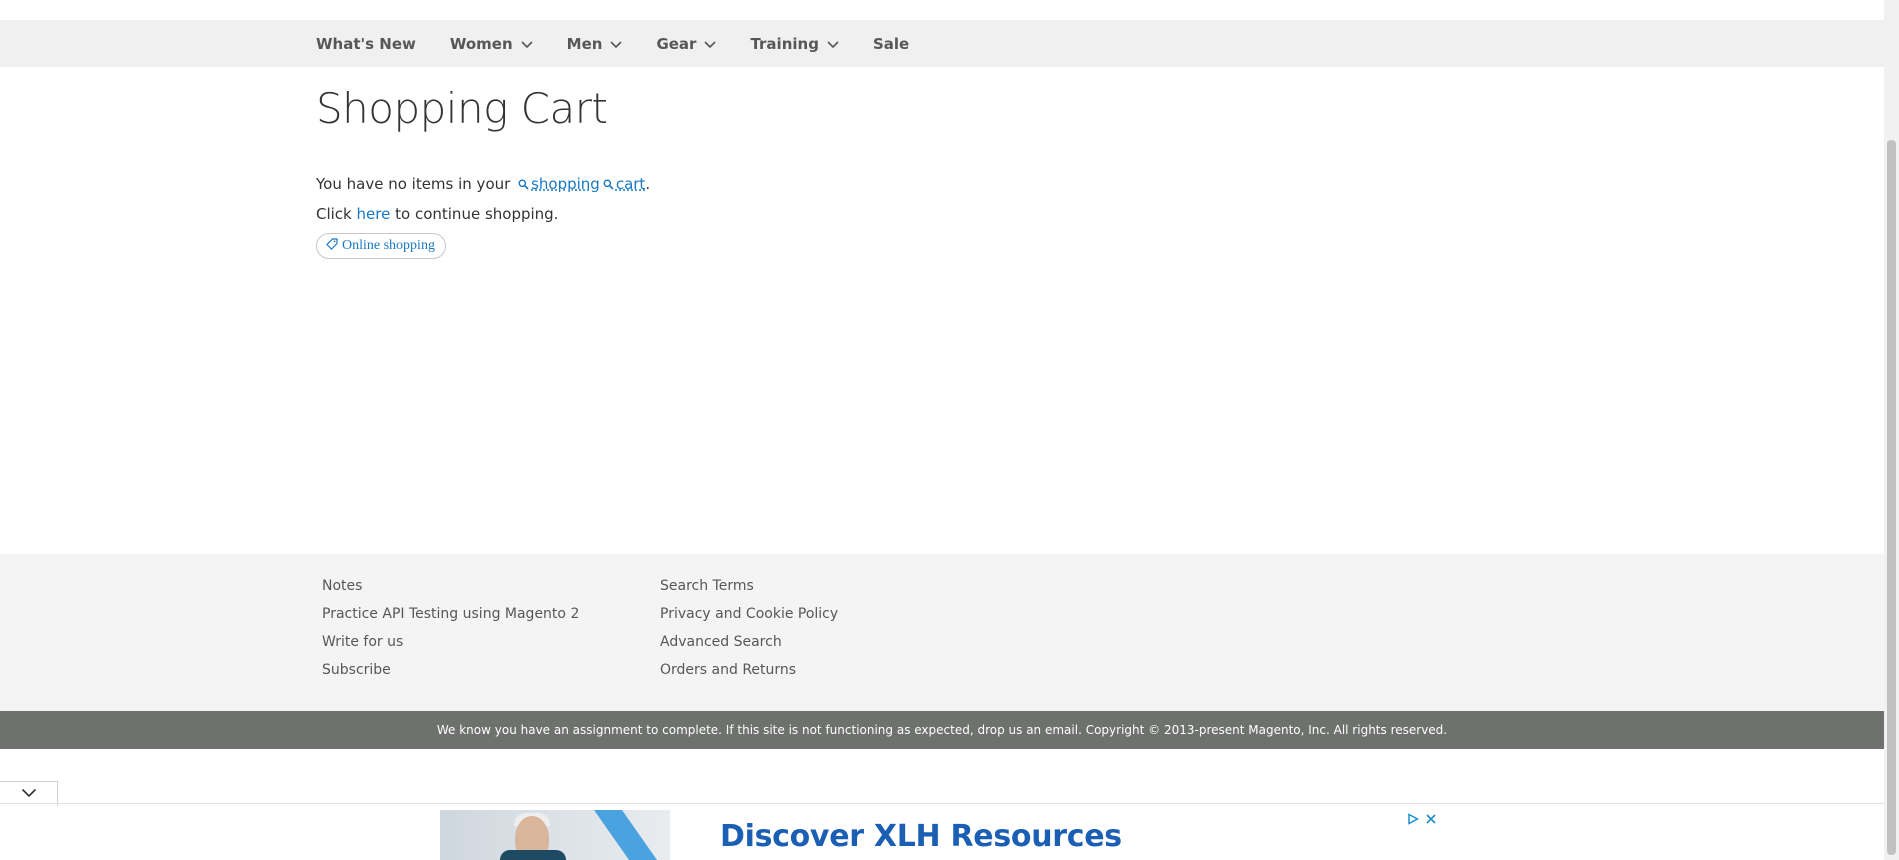  I want to click on nav-item-label: Men, so click(584, 43).